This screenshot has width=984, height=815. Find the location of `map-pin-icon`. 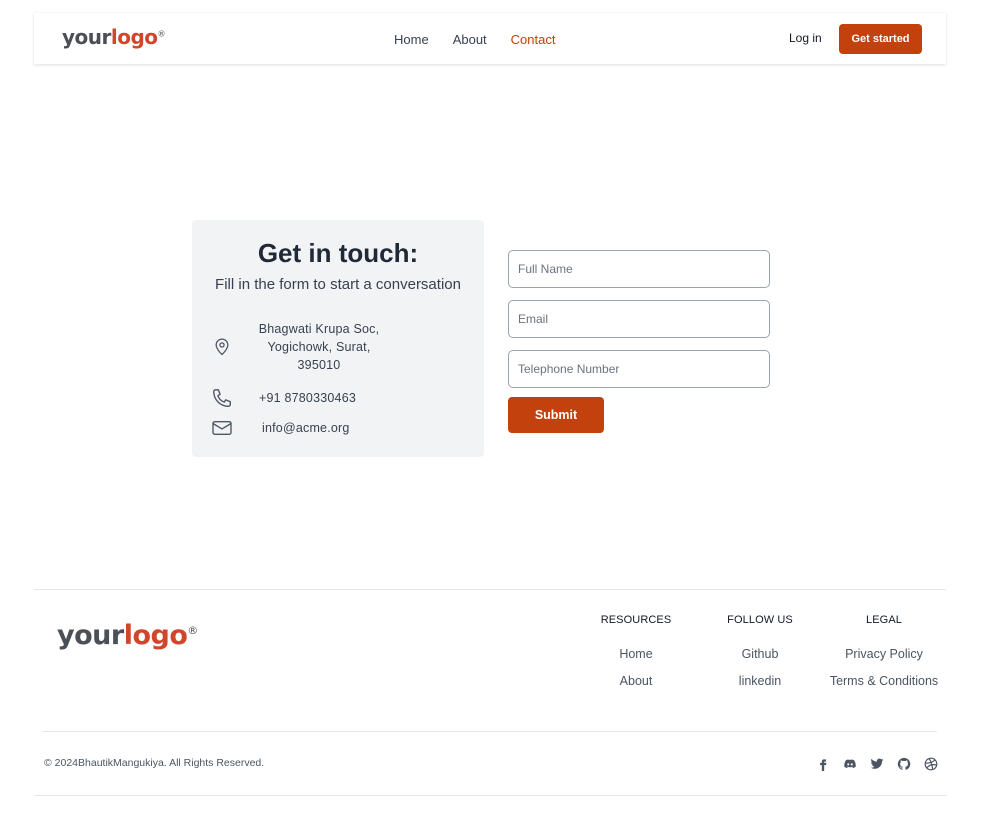

map-pin-icon is located at coordinates (222, 347).